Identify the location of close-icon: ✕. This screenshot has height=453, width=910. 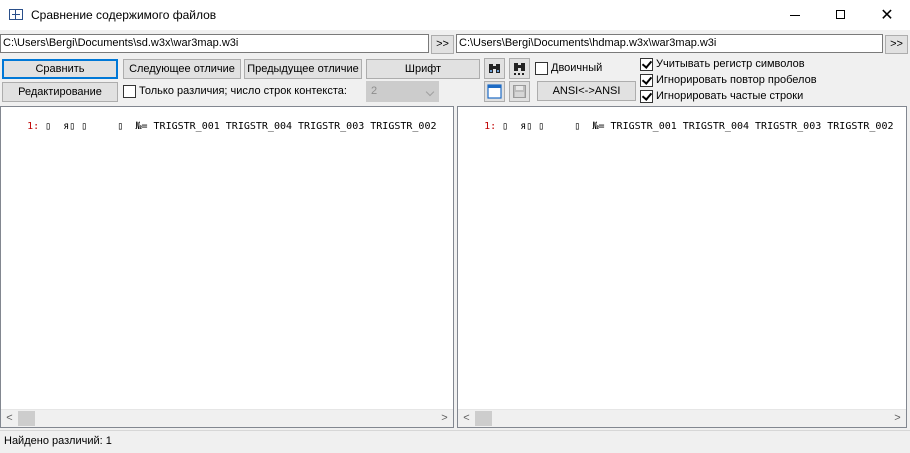
(887, 14).